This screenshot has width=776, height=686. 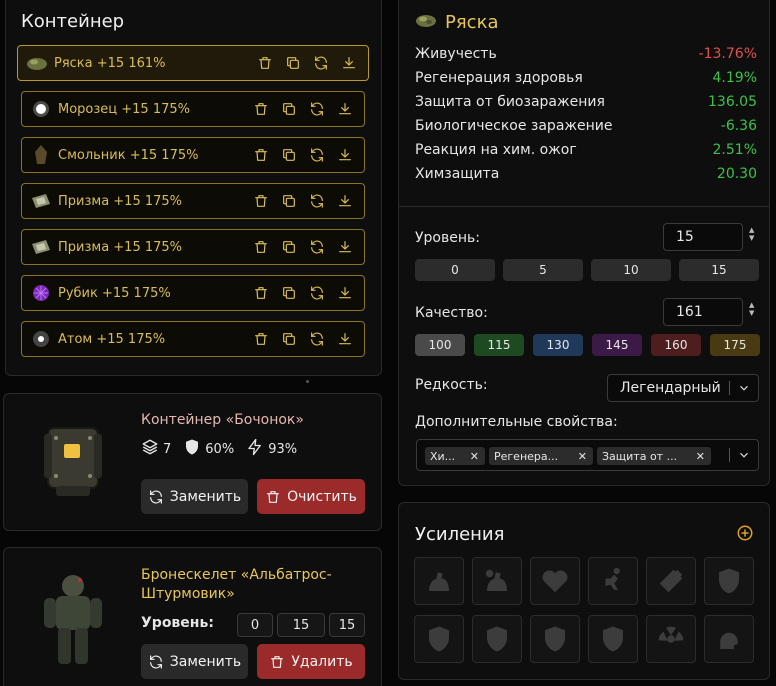 I want to click on select-divider, so click(x=729, y=388).